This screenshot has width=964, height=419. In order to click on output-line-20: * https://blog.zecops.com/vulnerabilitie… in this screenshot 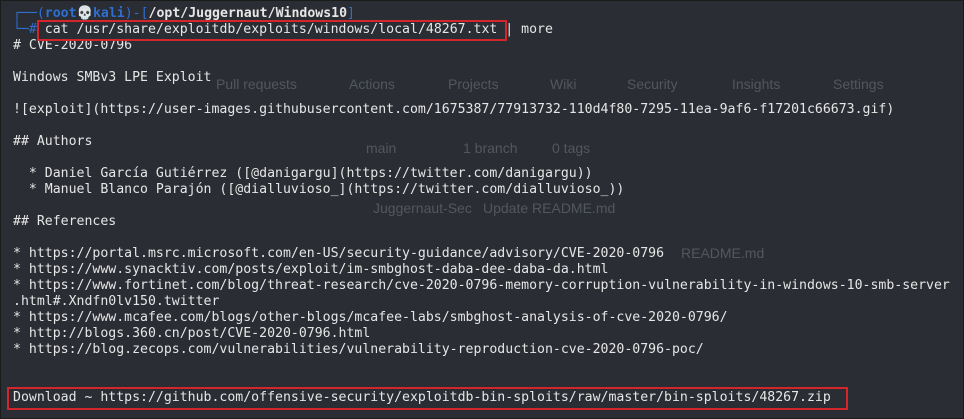, I will do `click(358, 349)`.